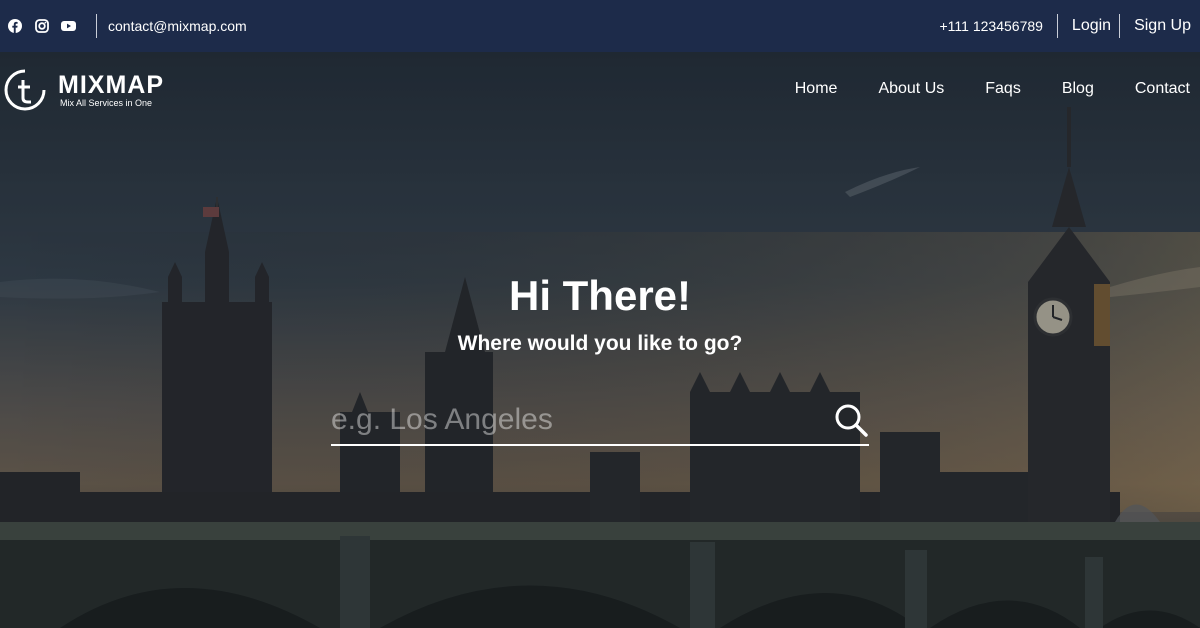  Describe the element at coordinates (14, 26) in the screenshot. I see `facebook-icon` at that location.